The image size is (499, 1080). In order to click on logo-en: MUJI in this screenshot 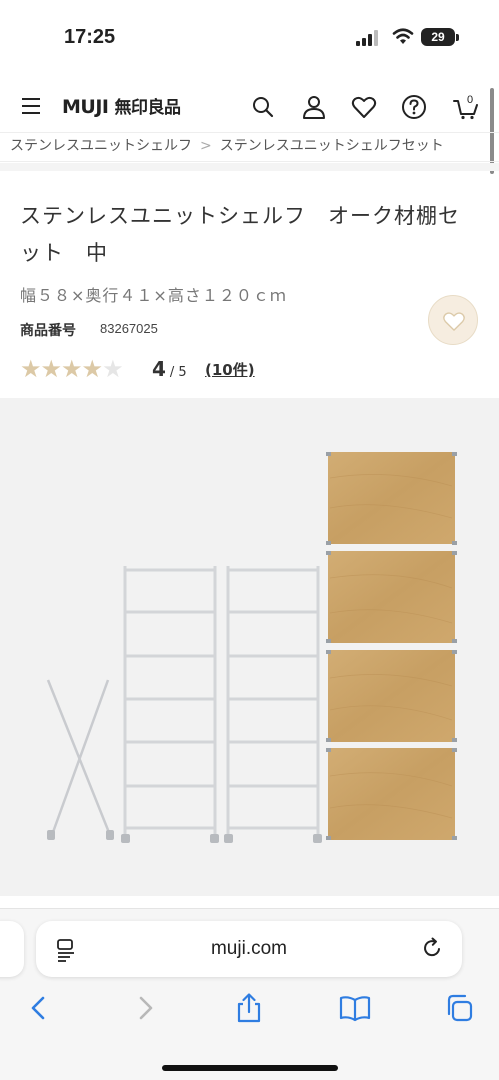, I will do `click(85, 107)`.